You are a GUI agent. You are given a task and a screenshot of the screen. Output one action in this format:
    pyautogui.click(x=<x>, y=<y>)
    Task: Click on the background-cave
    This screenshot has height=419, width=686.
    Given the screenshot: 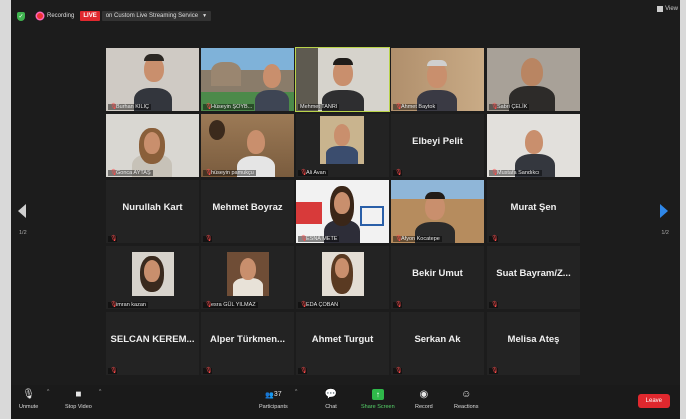 What is the action you would take?
    pyautogui.click(x=217, y=130)
    